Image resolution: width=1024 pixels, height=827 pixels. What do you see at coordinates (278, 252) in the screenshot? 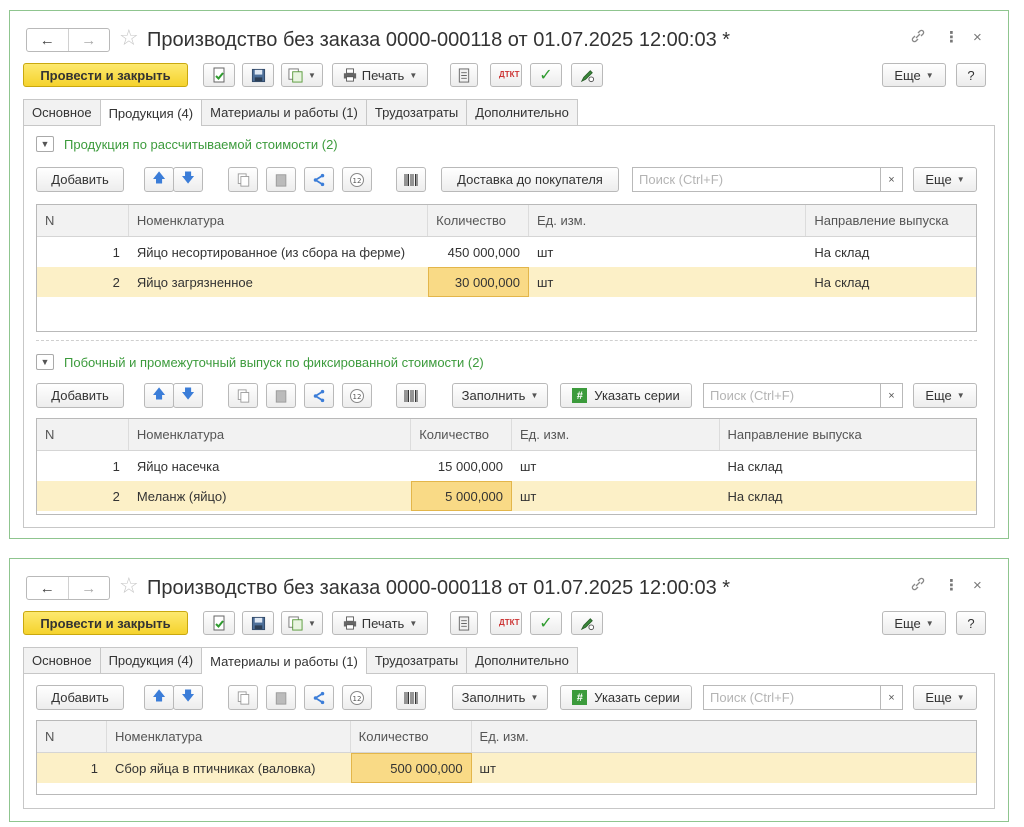
I see `cell-nomenclature: Яйцо несортированное (из сбора на ферме)` at bounding box center [278, 252].